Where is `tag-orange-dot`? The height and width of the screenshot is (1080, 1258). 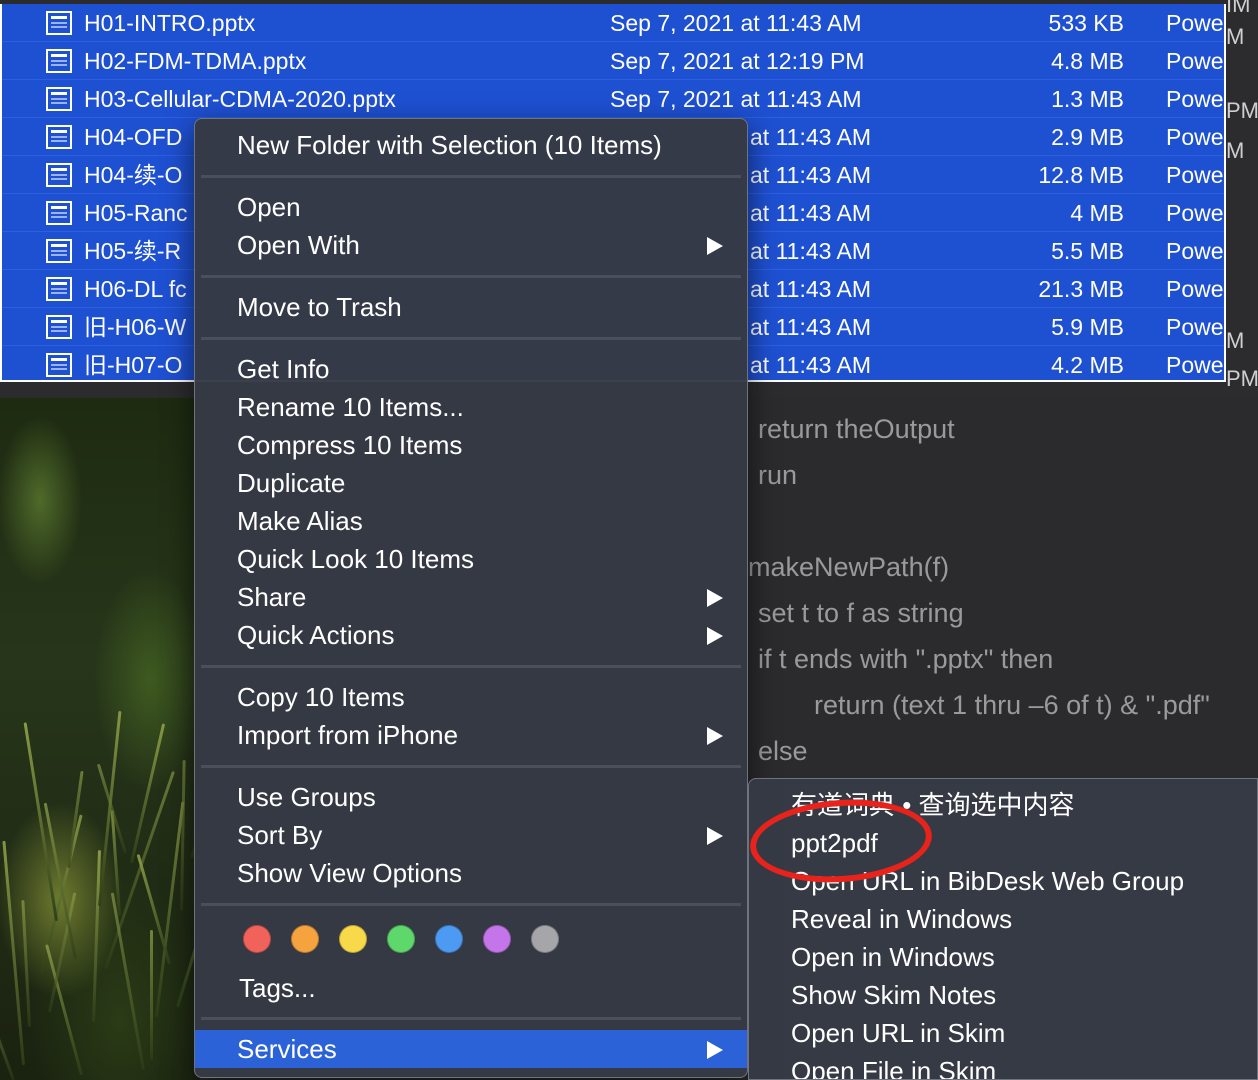
tag-orange-dot is located at coordinates (305, 939).